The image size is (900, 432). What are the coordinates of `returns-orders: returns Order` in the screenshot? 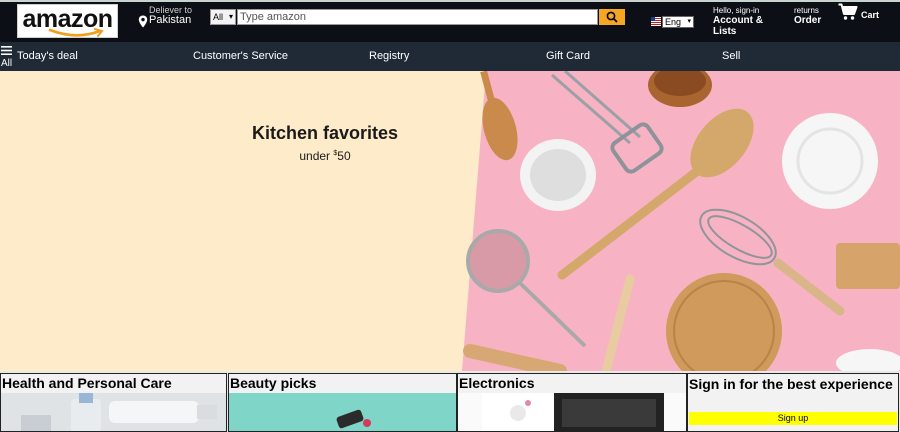 It's located at (807, 16).